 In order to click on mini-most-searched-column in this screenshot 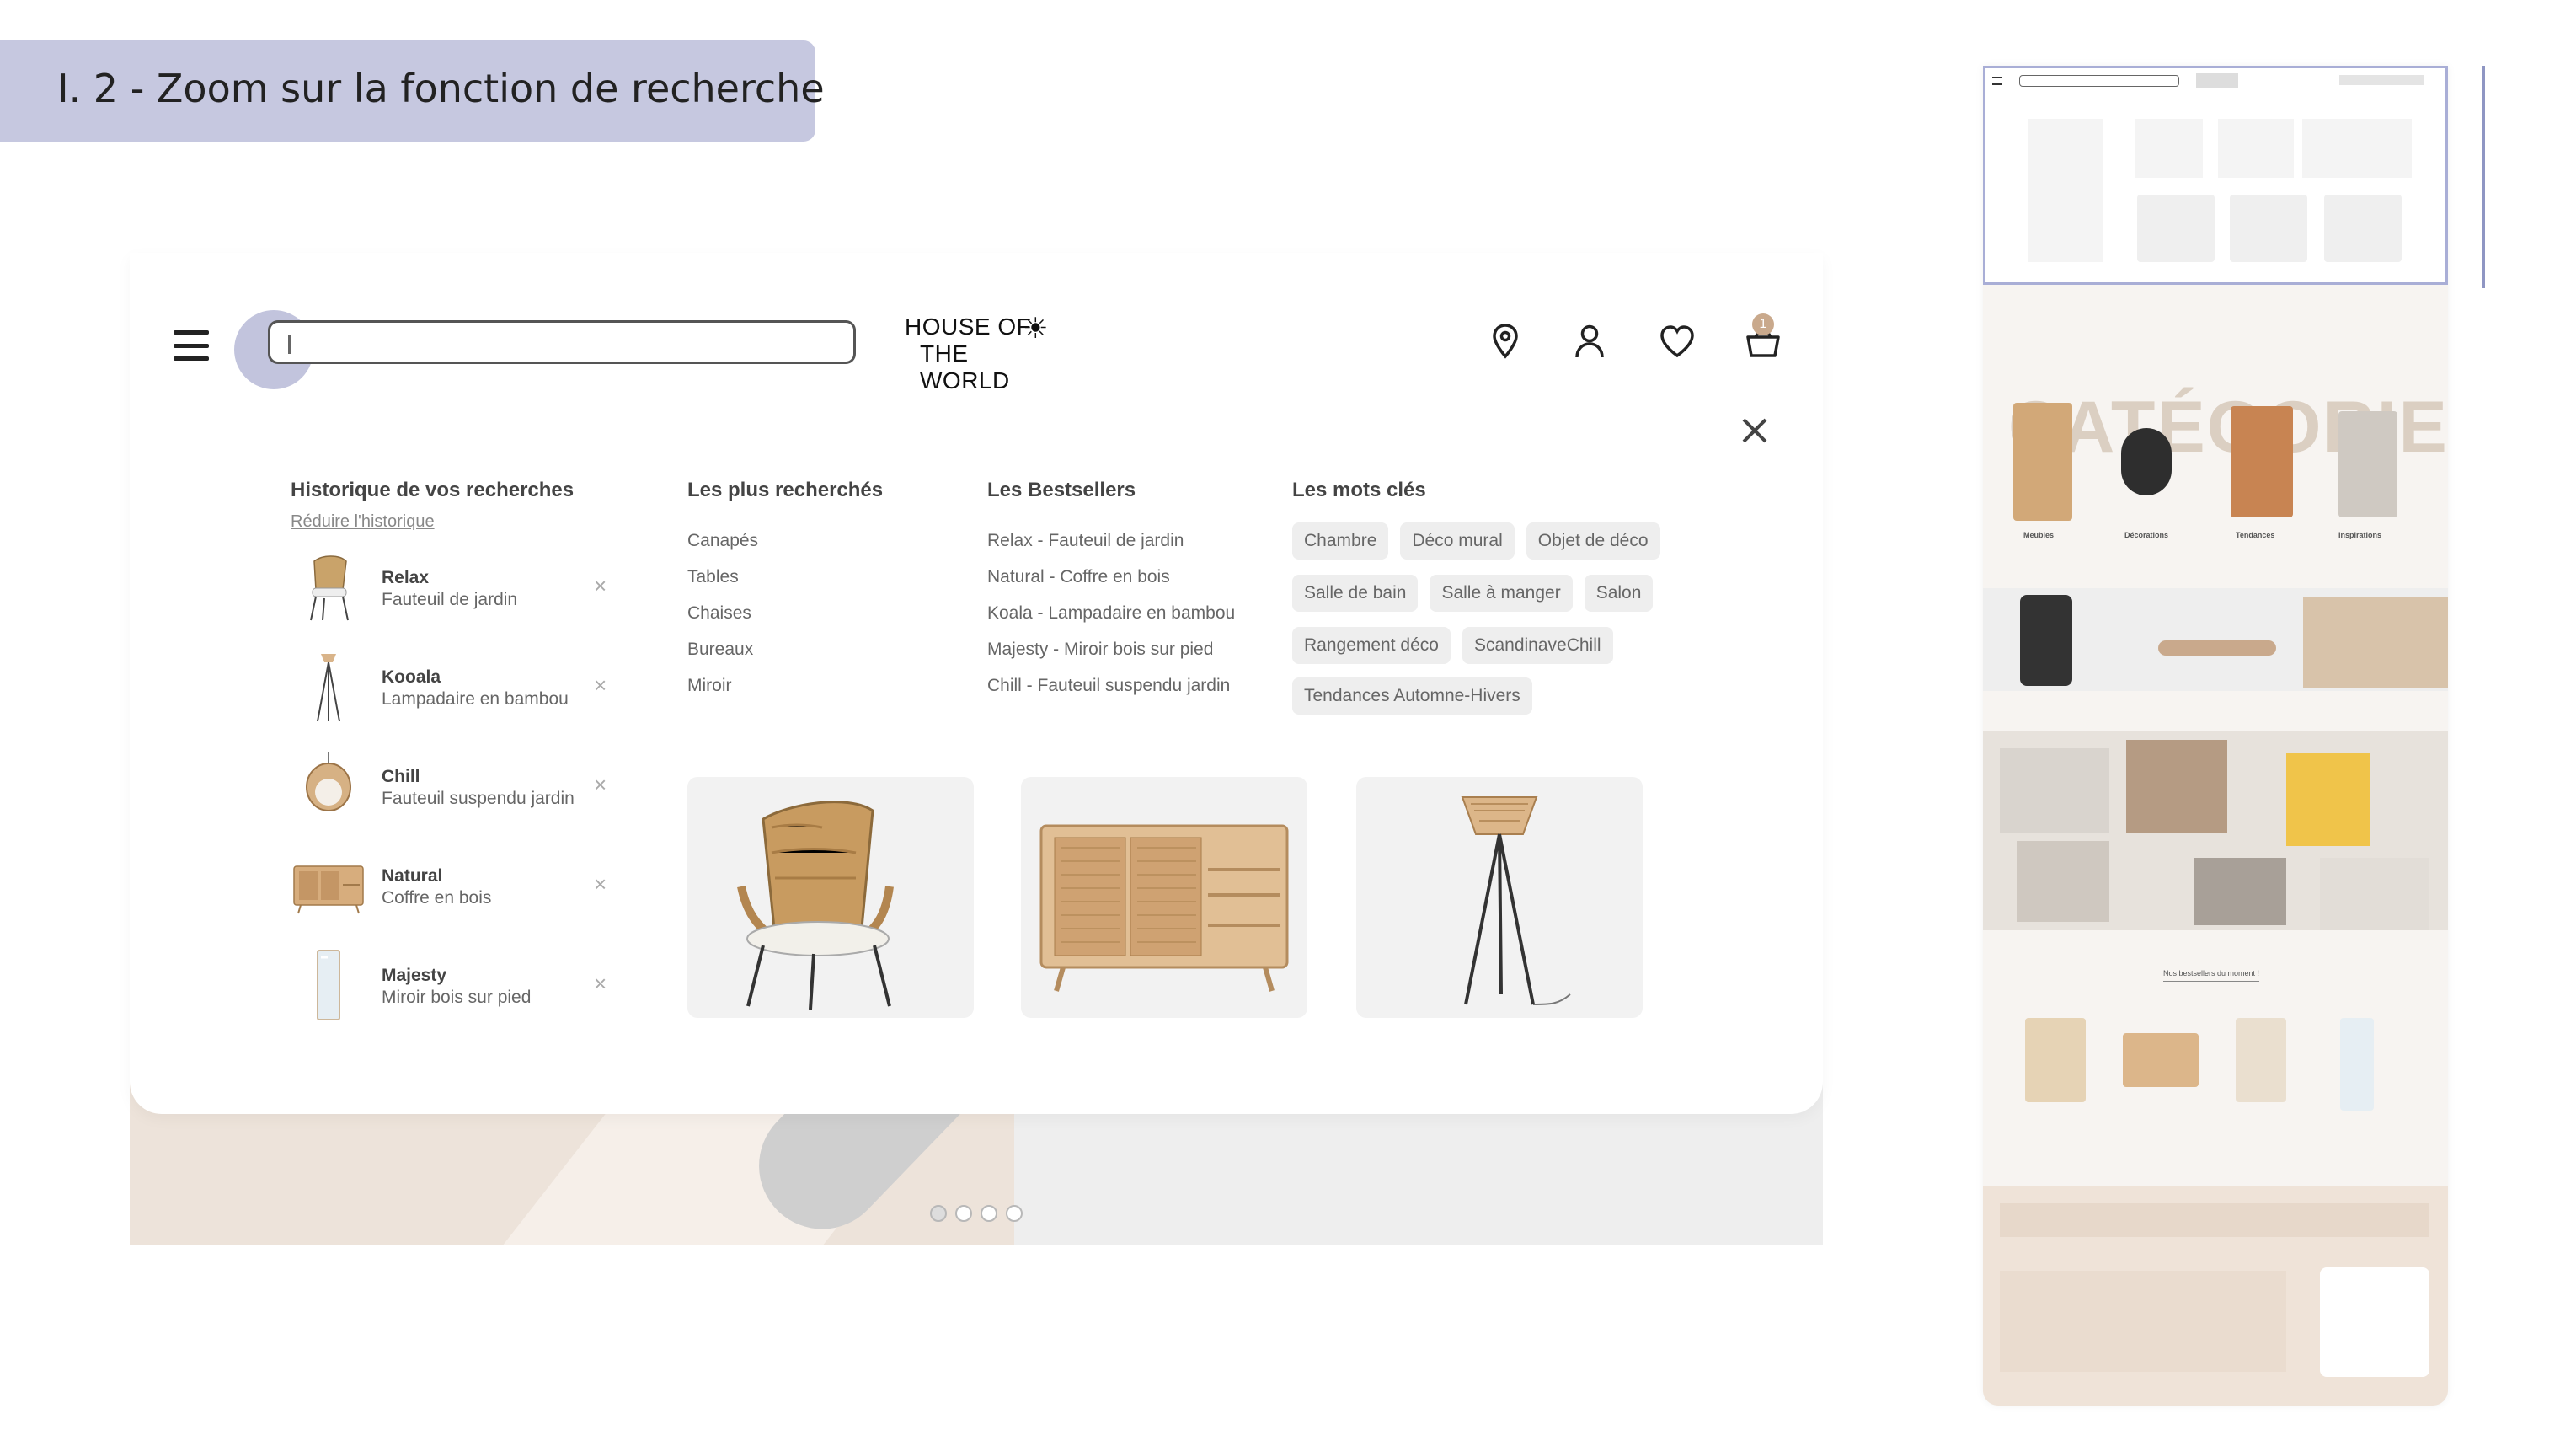, I will do `click(2169, 148)`.